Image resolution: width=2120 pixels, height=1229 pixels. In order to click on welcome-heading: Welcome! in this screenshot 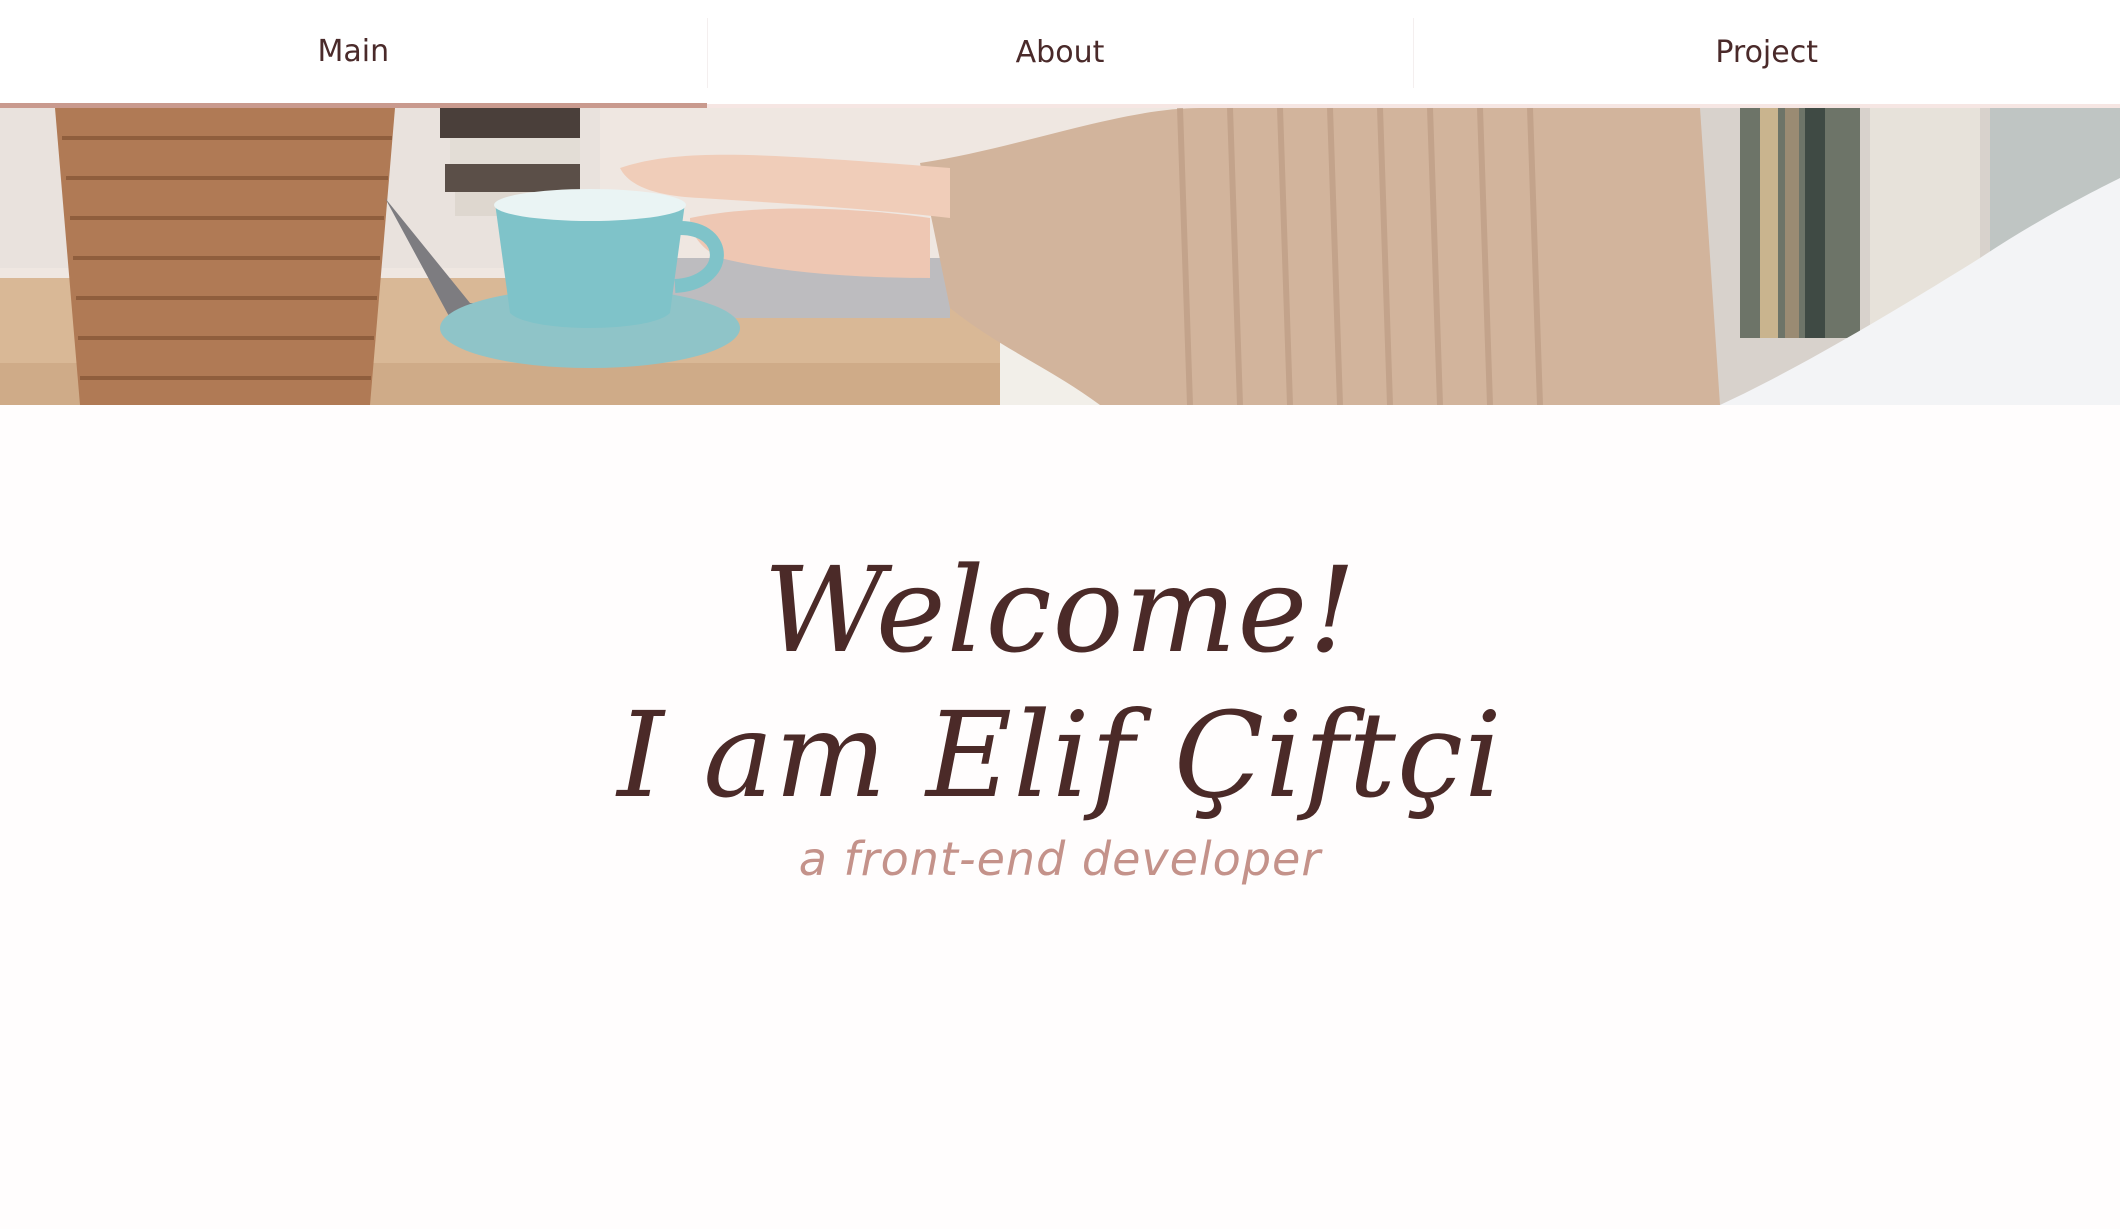, I will do `click(1060, 610)`.